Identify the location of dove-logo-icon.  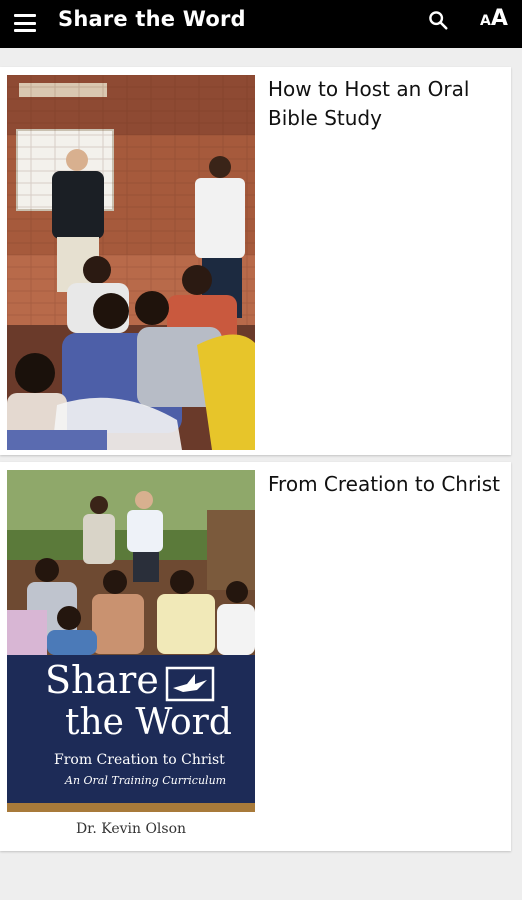
(190, 684).